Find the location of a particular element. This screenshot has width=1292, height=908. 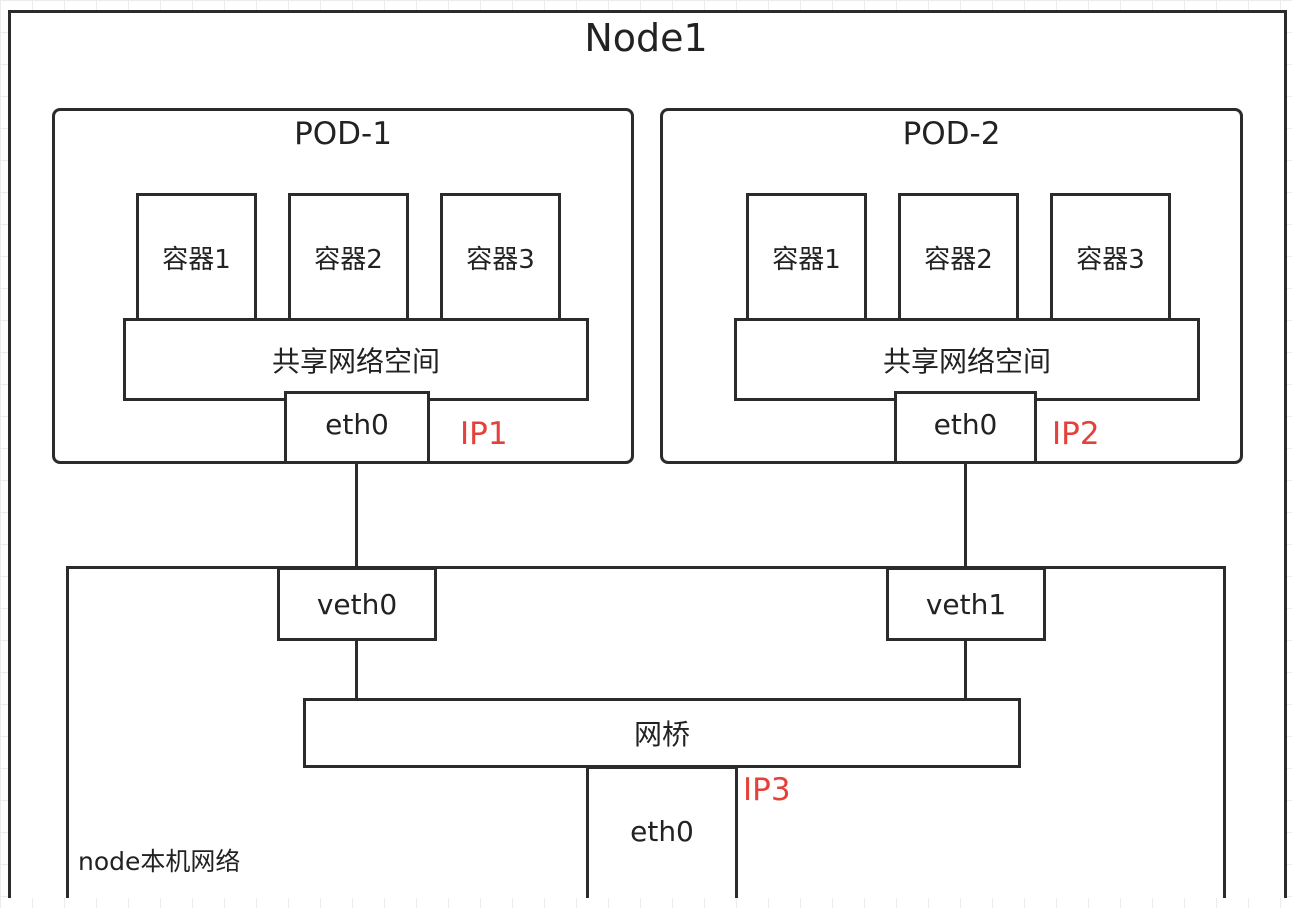

pod-2-container-3: 容器3 is located at coordinates (1110, 257).